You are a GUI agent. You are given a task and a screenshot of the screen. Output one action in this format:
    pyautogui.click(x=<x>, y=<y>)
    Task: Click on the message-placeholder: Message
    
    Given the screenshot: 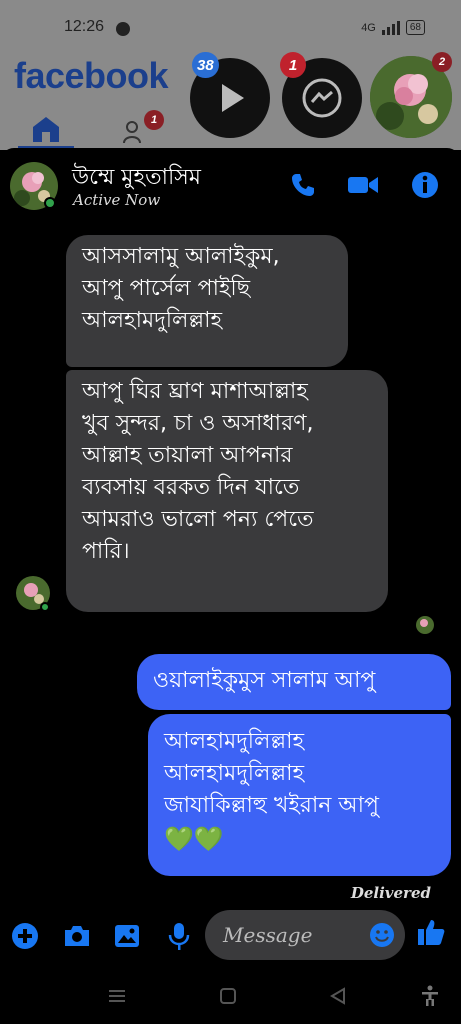 What is the action you would take?
    pyautogui.click(x=268, y=935)
    